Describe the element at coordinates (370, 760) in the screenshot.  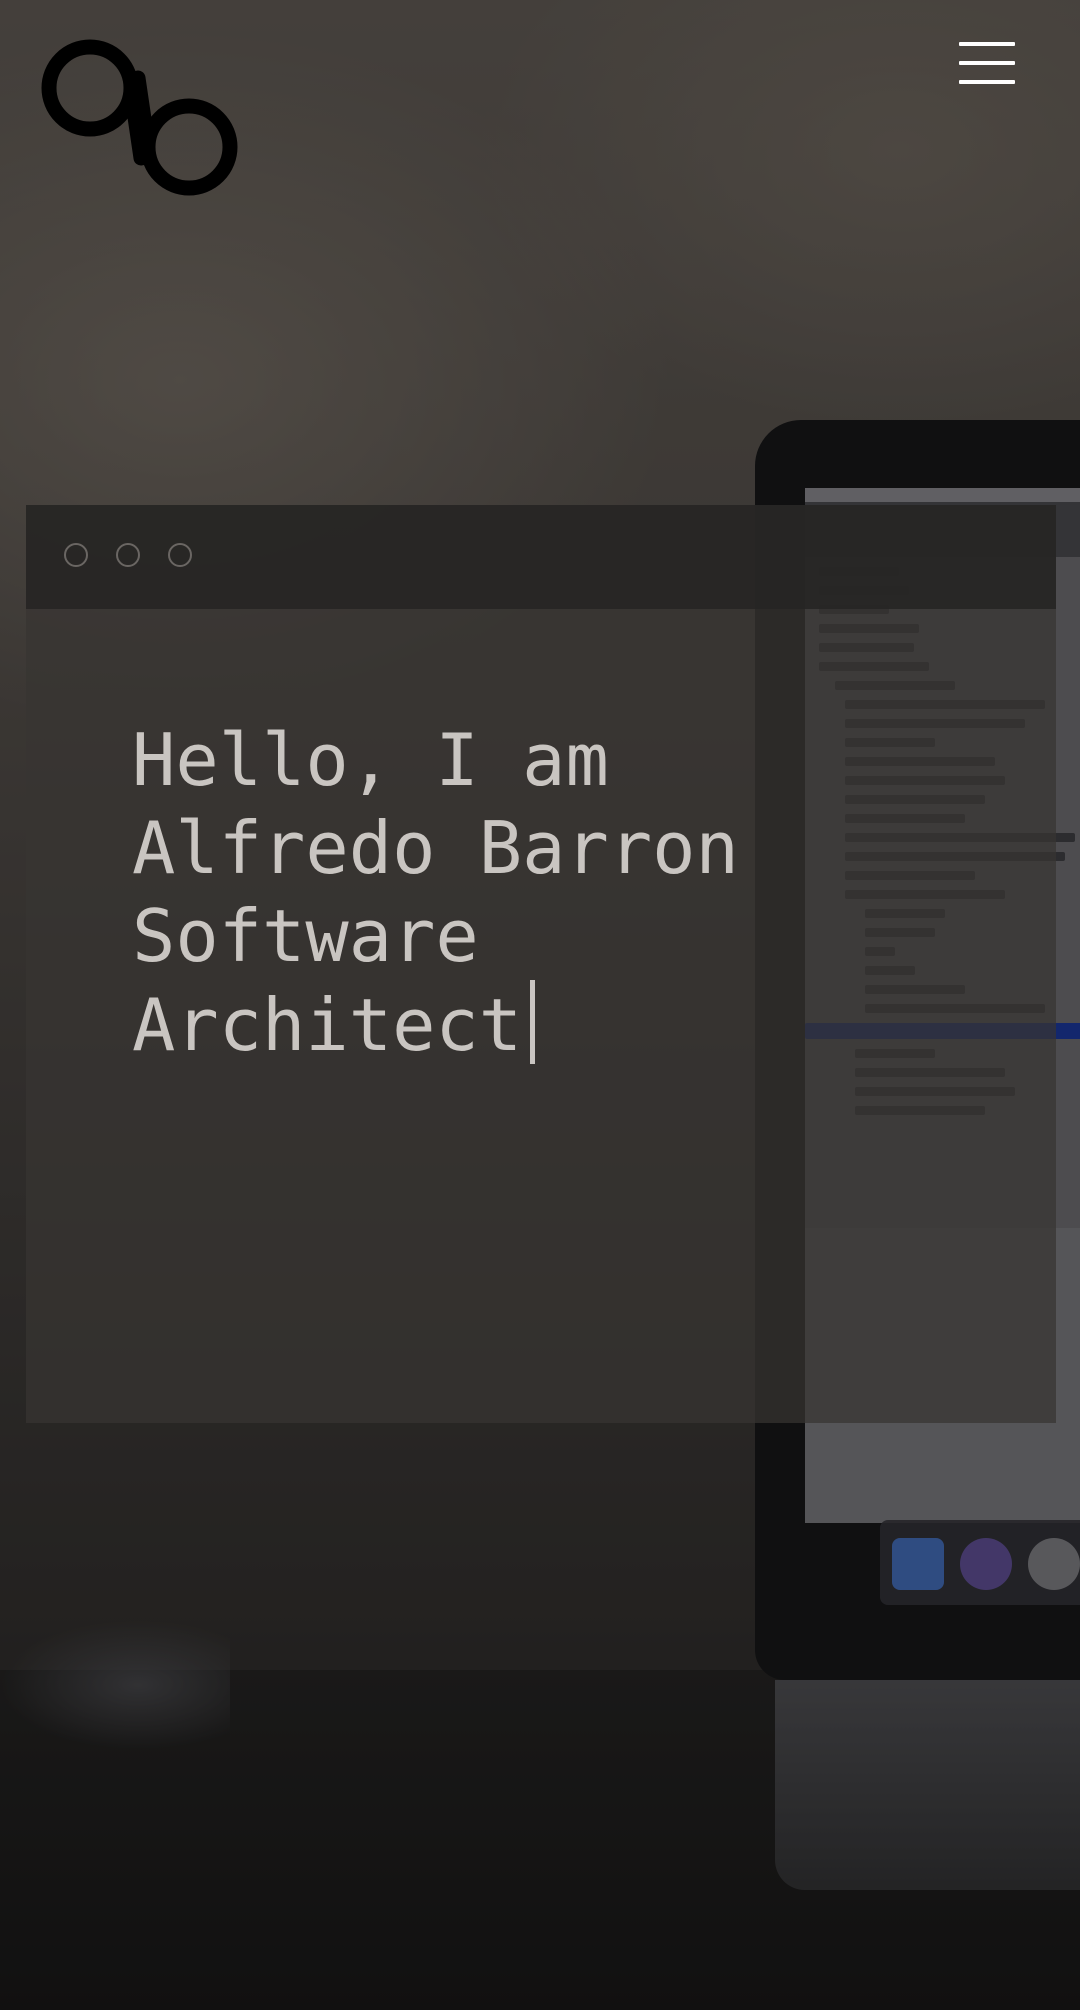
I see `greeting-line: Hello, I am` at that location.